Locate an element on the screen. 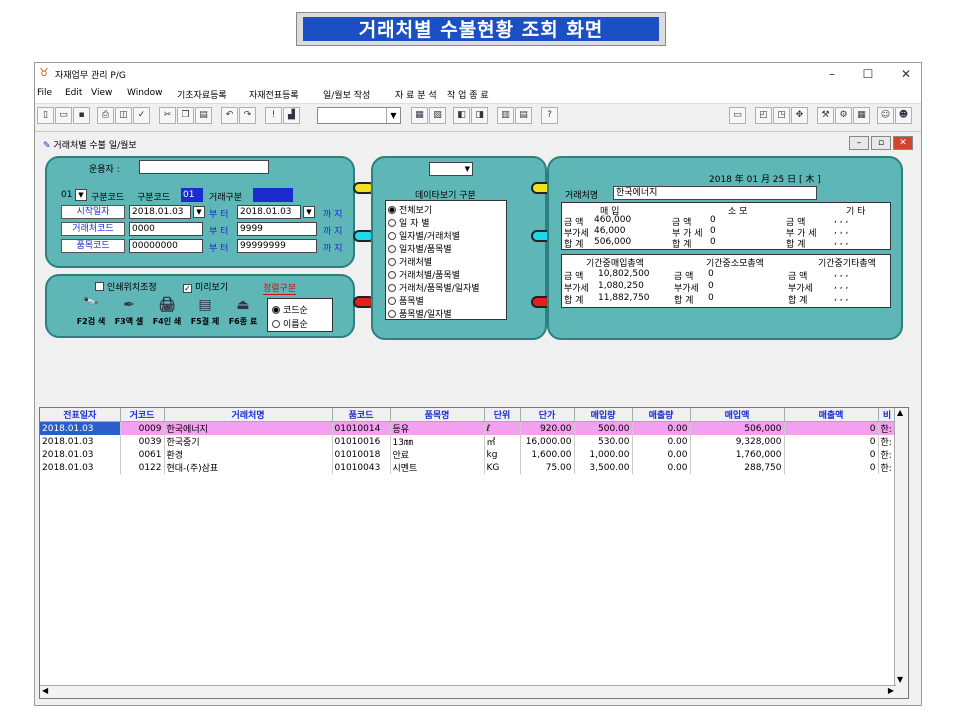  start-date-input: 2018.01.03 is located at coordinates (160, 212).